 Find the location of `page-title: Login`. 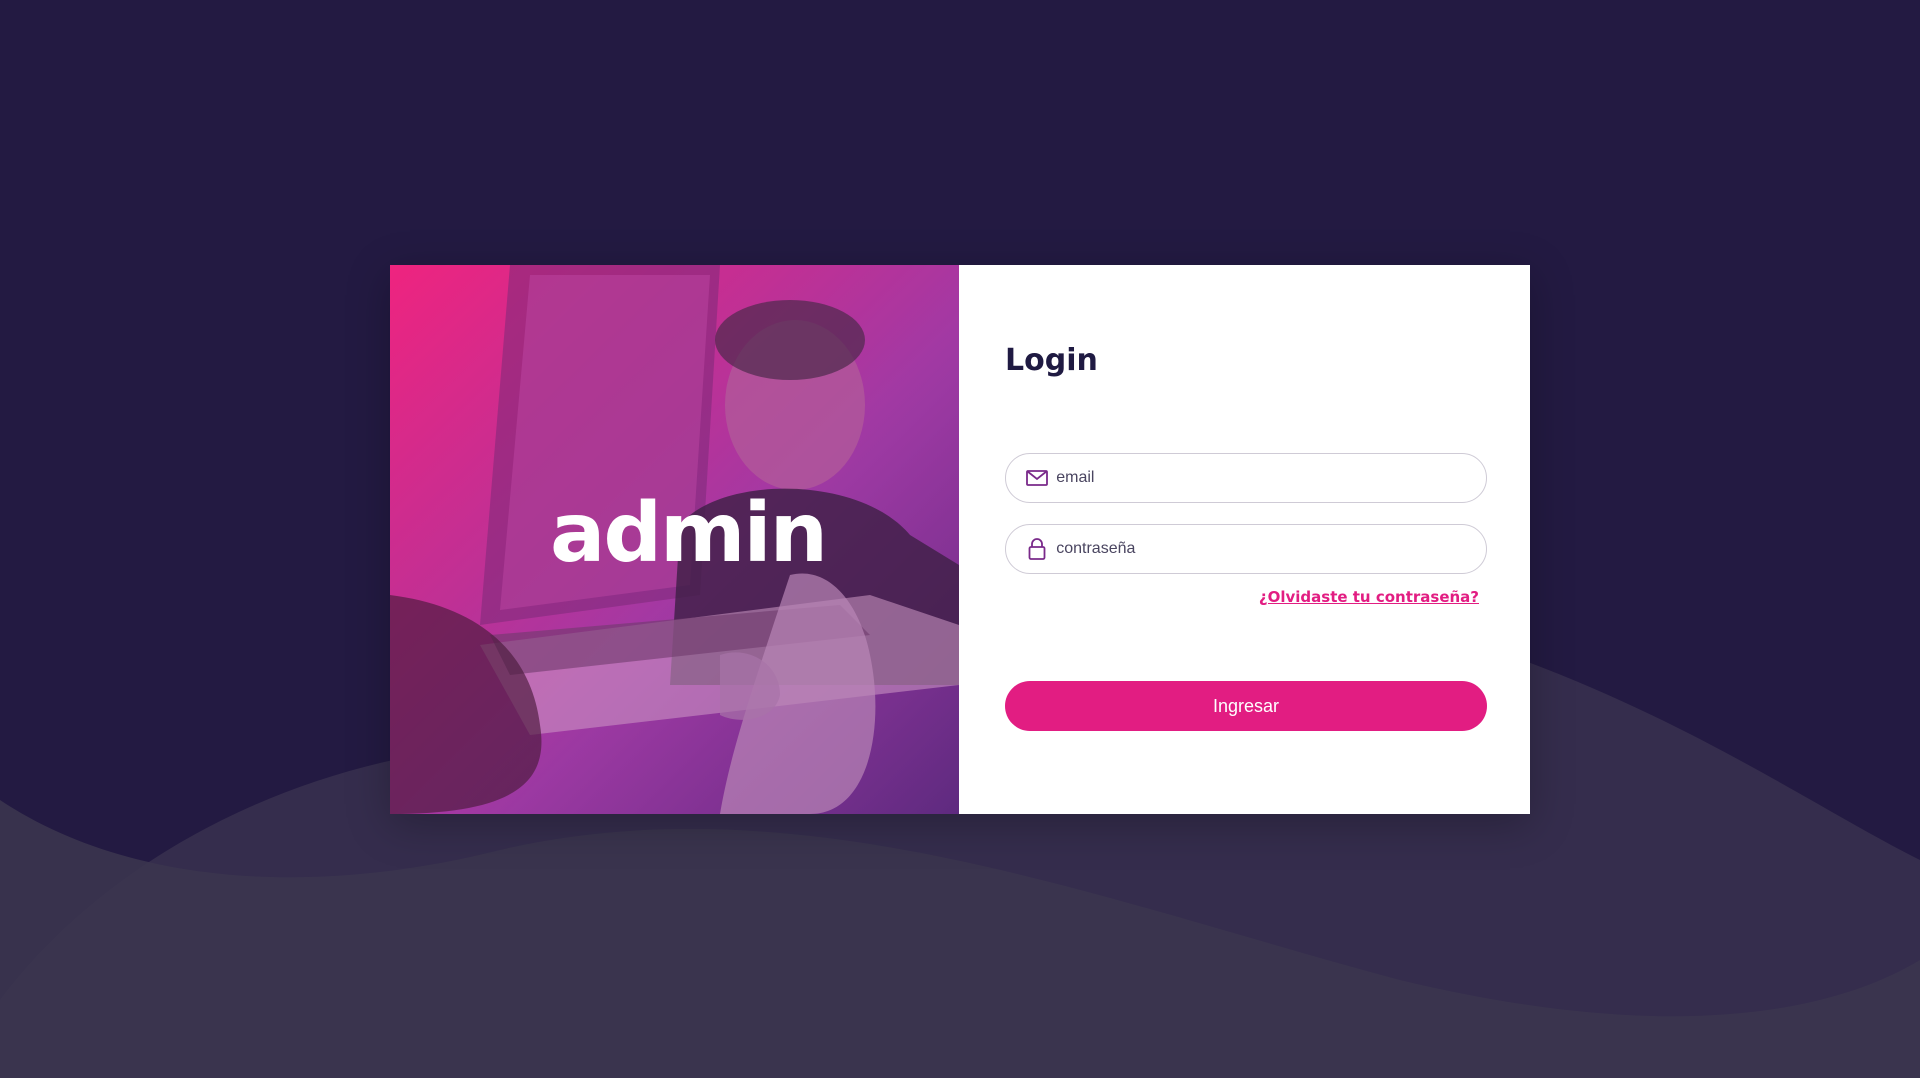

page-title: Login is located at coordinates (1051, 360).